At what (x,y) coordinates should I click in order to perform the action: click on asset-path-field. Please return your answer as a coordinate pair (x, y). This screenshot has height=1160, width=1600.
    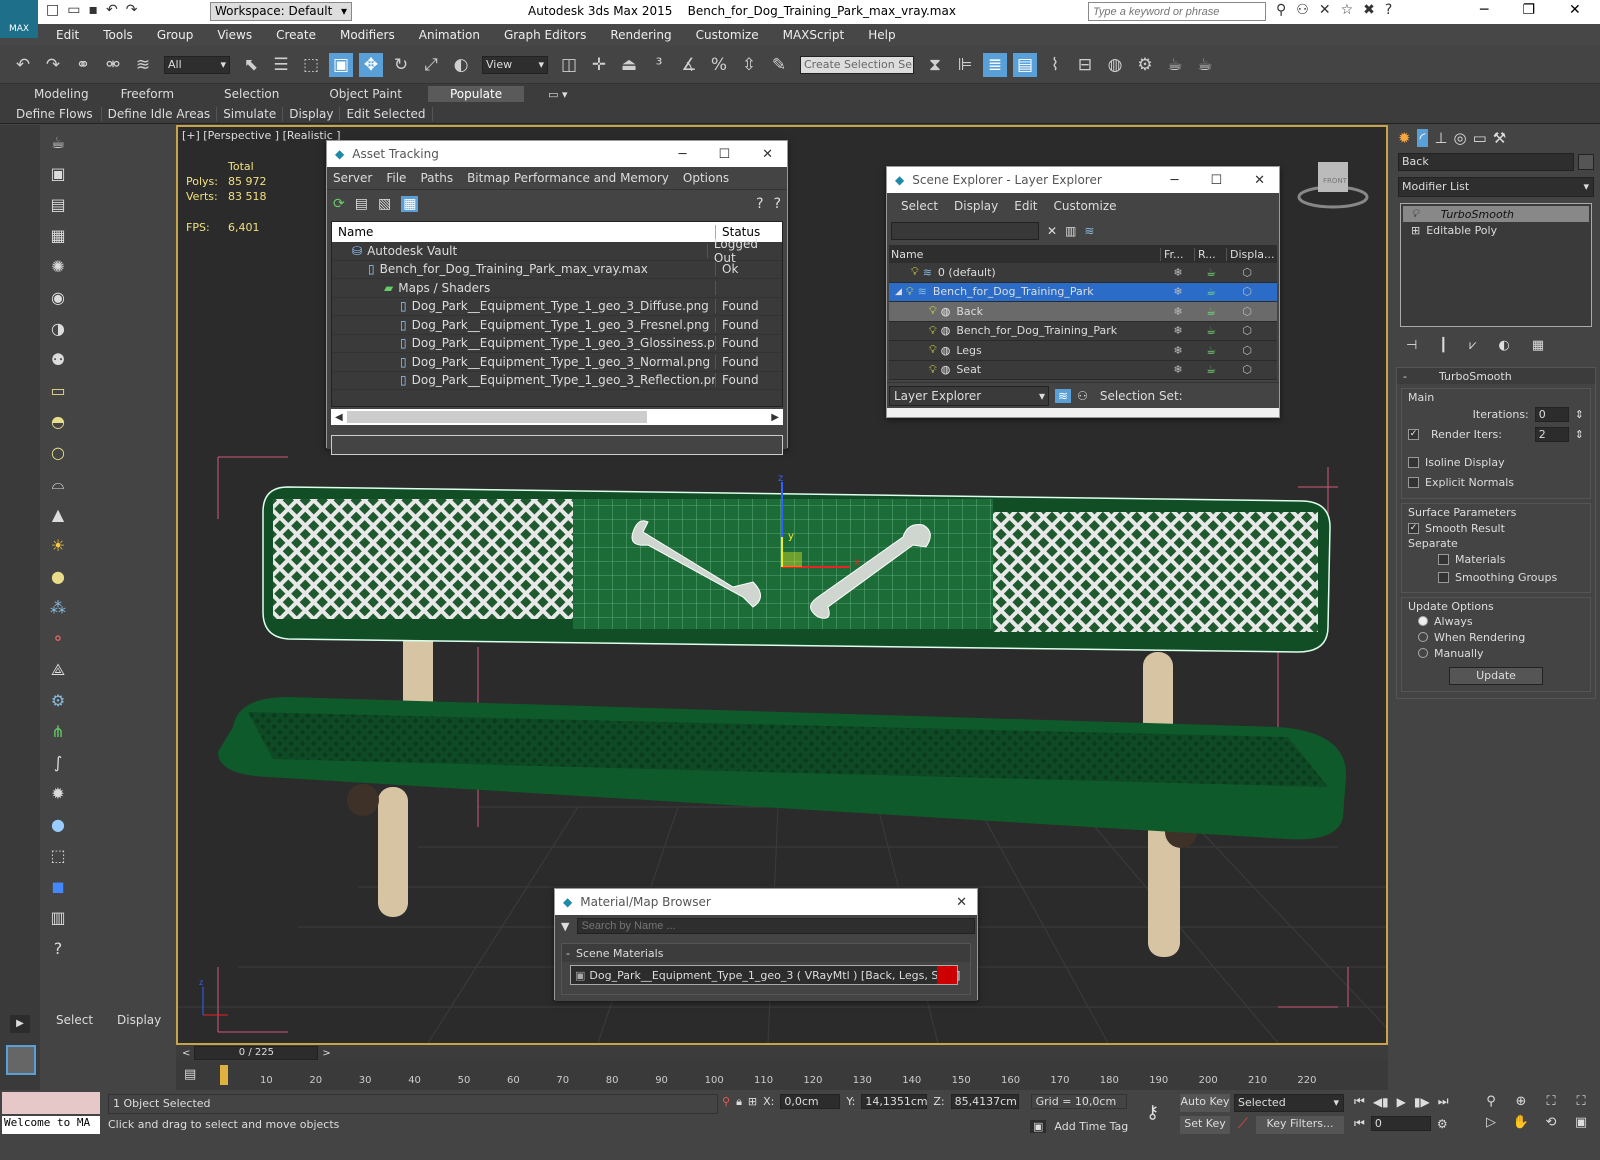
    Looking at the image, I should click on (557, 445).